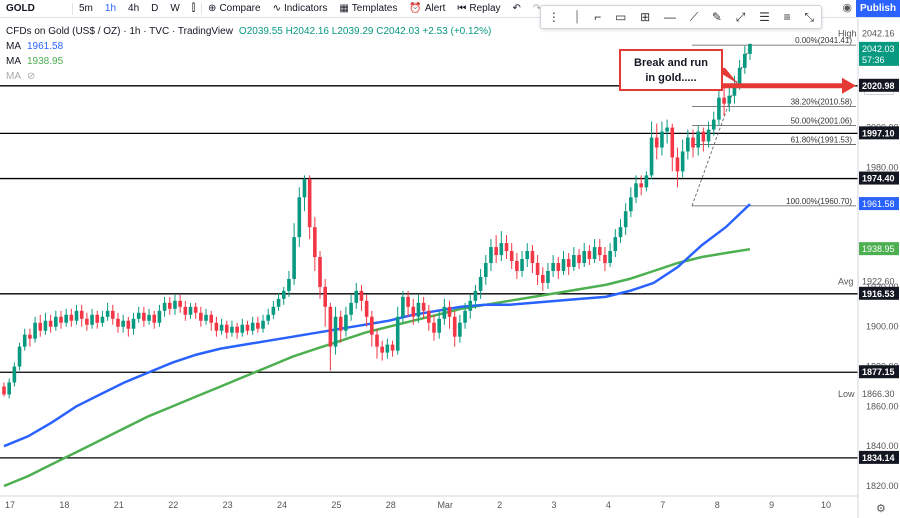 This screenshot has height=518, width=900. I want to click on x-tick-label: 17, so click(10, 505).